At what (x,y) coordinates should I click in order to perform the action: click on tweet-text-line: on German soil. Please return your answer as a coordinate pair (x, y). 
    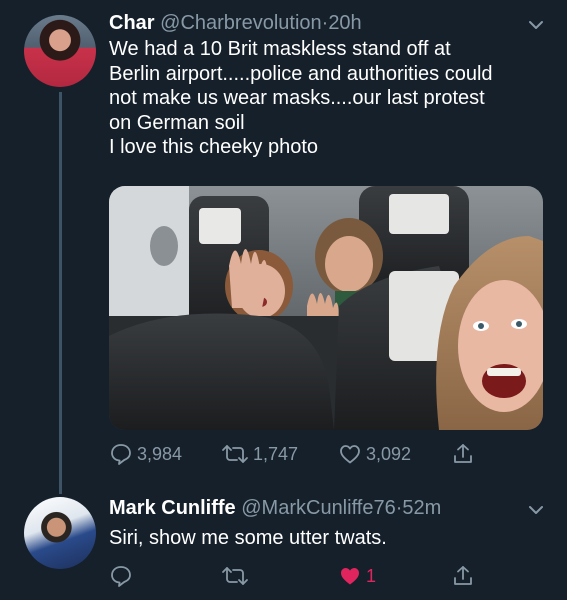
    Looking at the image, I should click on (177, 122).